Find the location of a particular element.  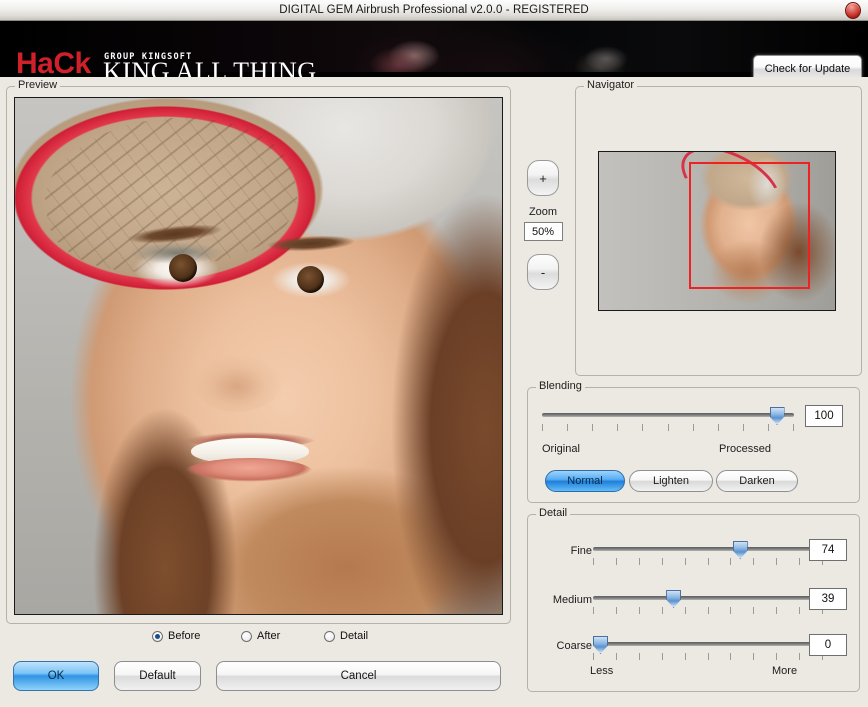

zoom-controls: + Zoom 50% - is located at coordinates (543, 225).